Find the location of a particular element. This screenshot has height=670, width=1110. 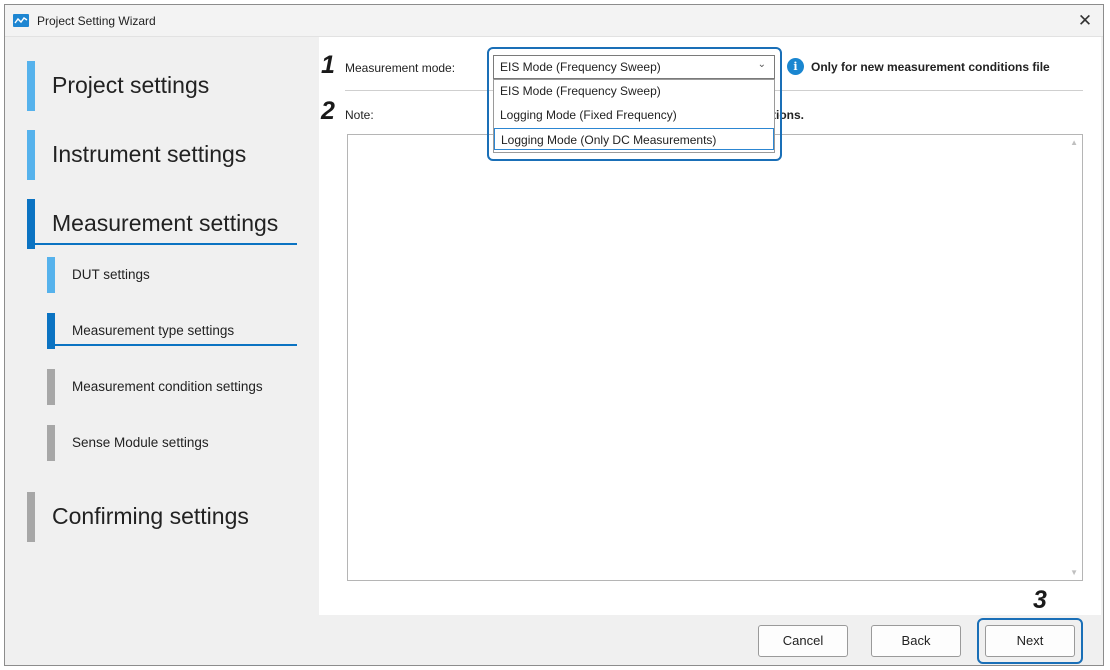

sidebar-item-label: Instrument settings is located at coordinates (149, 154).